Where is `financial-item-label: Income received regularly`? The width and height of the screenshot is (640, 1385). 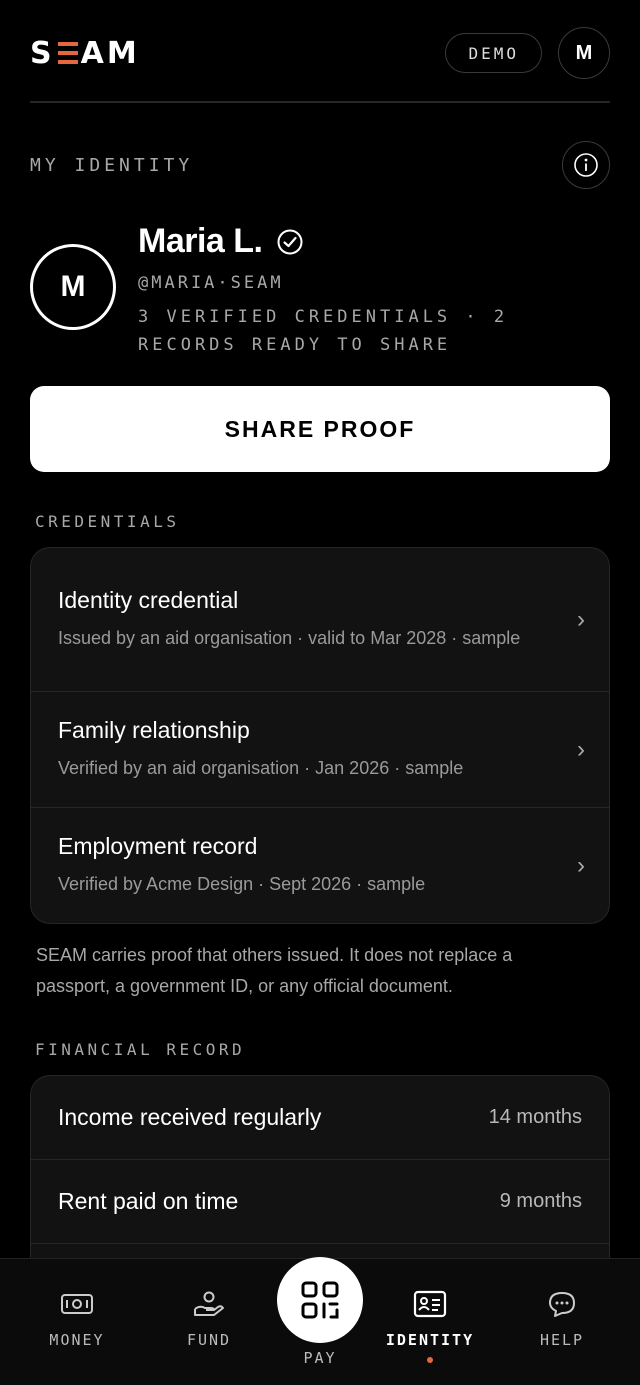
financial-item-label: Income received regularly is located at coordinates (190, 1117).